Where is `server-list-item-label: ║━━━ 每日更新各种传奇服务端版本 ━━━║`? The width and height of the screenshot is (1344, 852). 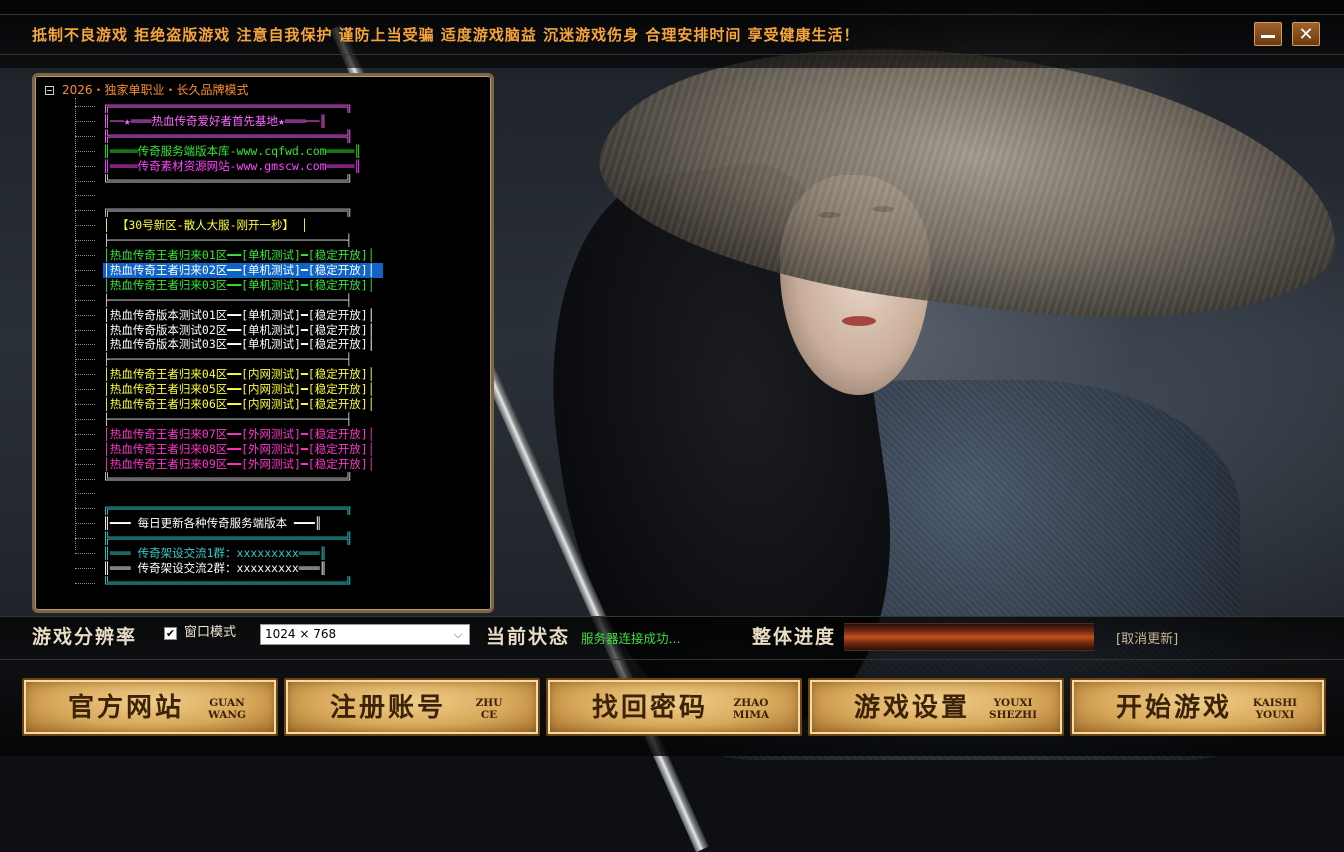 server-list-item-label: ║━━━ 每日更新各种传奇服务端版本 ━━━║ is located at coordinates (212, 523).